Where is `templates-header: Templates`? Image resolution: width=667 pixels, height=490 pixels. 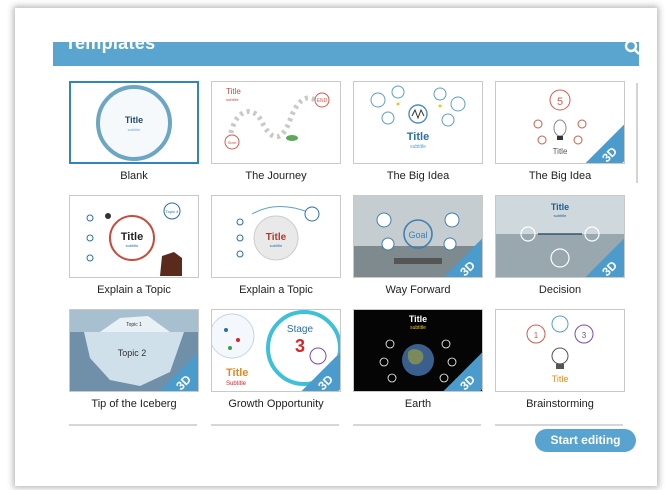 templates-header: Templates is located at coordinates (346, 49).